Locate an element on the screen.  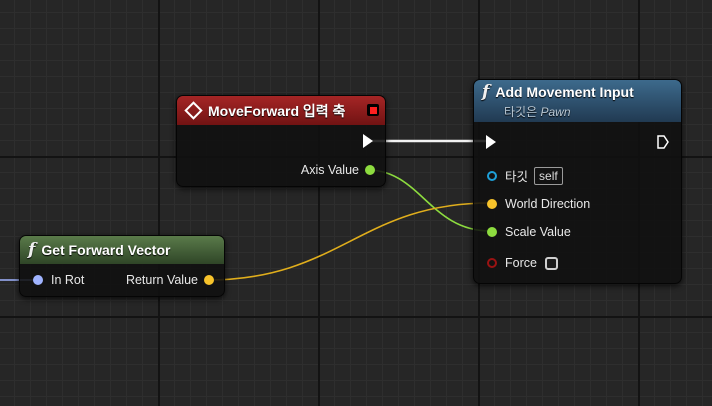
node-subtitle: 타깃은 Pawn is located at coordinates (537, 112).